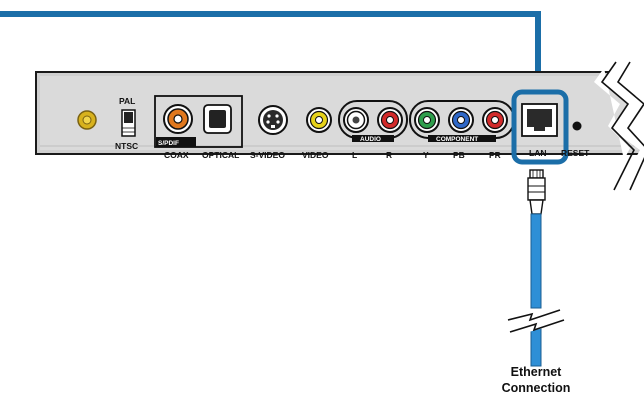 This screenshot has width=644, height=397. What do you see at coordinates (315, 155) in the screenshot?
I see `video-label: VIDEO` at bounding box center [315, 155].